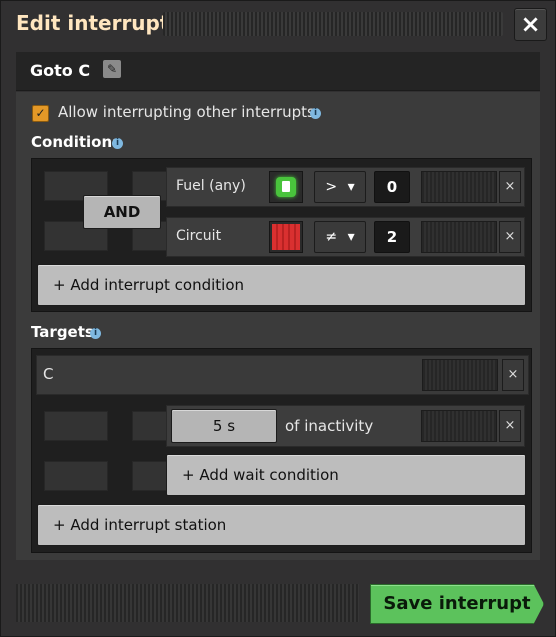 Image resolution: width=556 pixels, height=637 pixels. Describe the element at coordinates (62, 332) in the screenshot. I see `targets-title: Targets` at that location.